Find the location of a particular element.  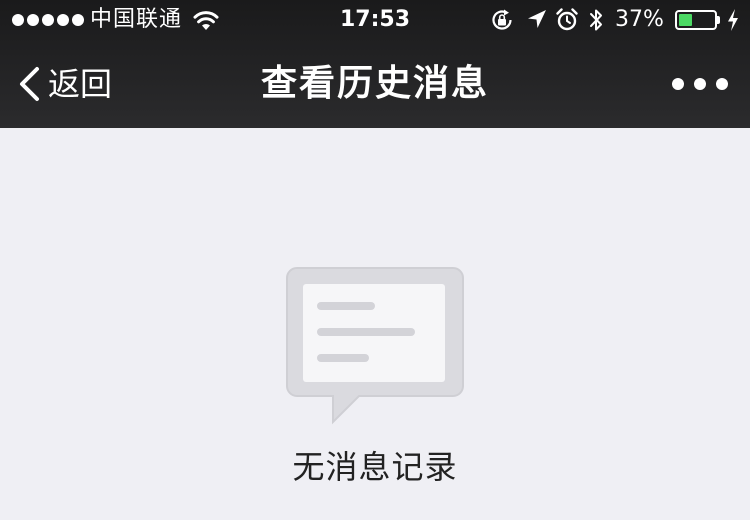

more-button is located at coordinates (700, 84).